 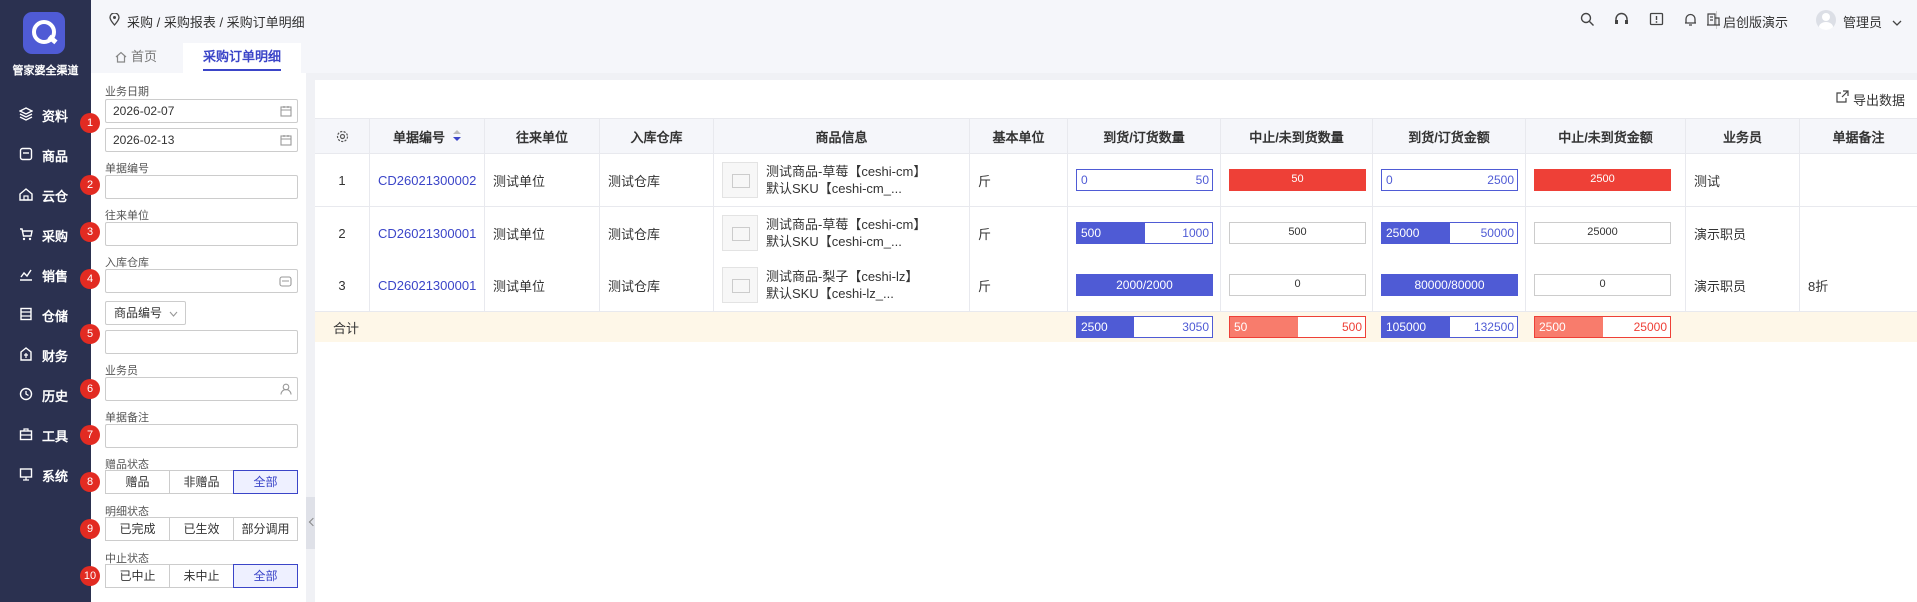 What do you see at coordinates (1602, 284) in the screenshot?
I see `bar-value: 0` at bounding box center [1602, 284].